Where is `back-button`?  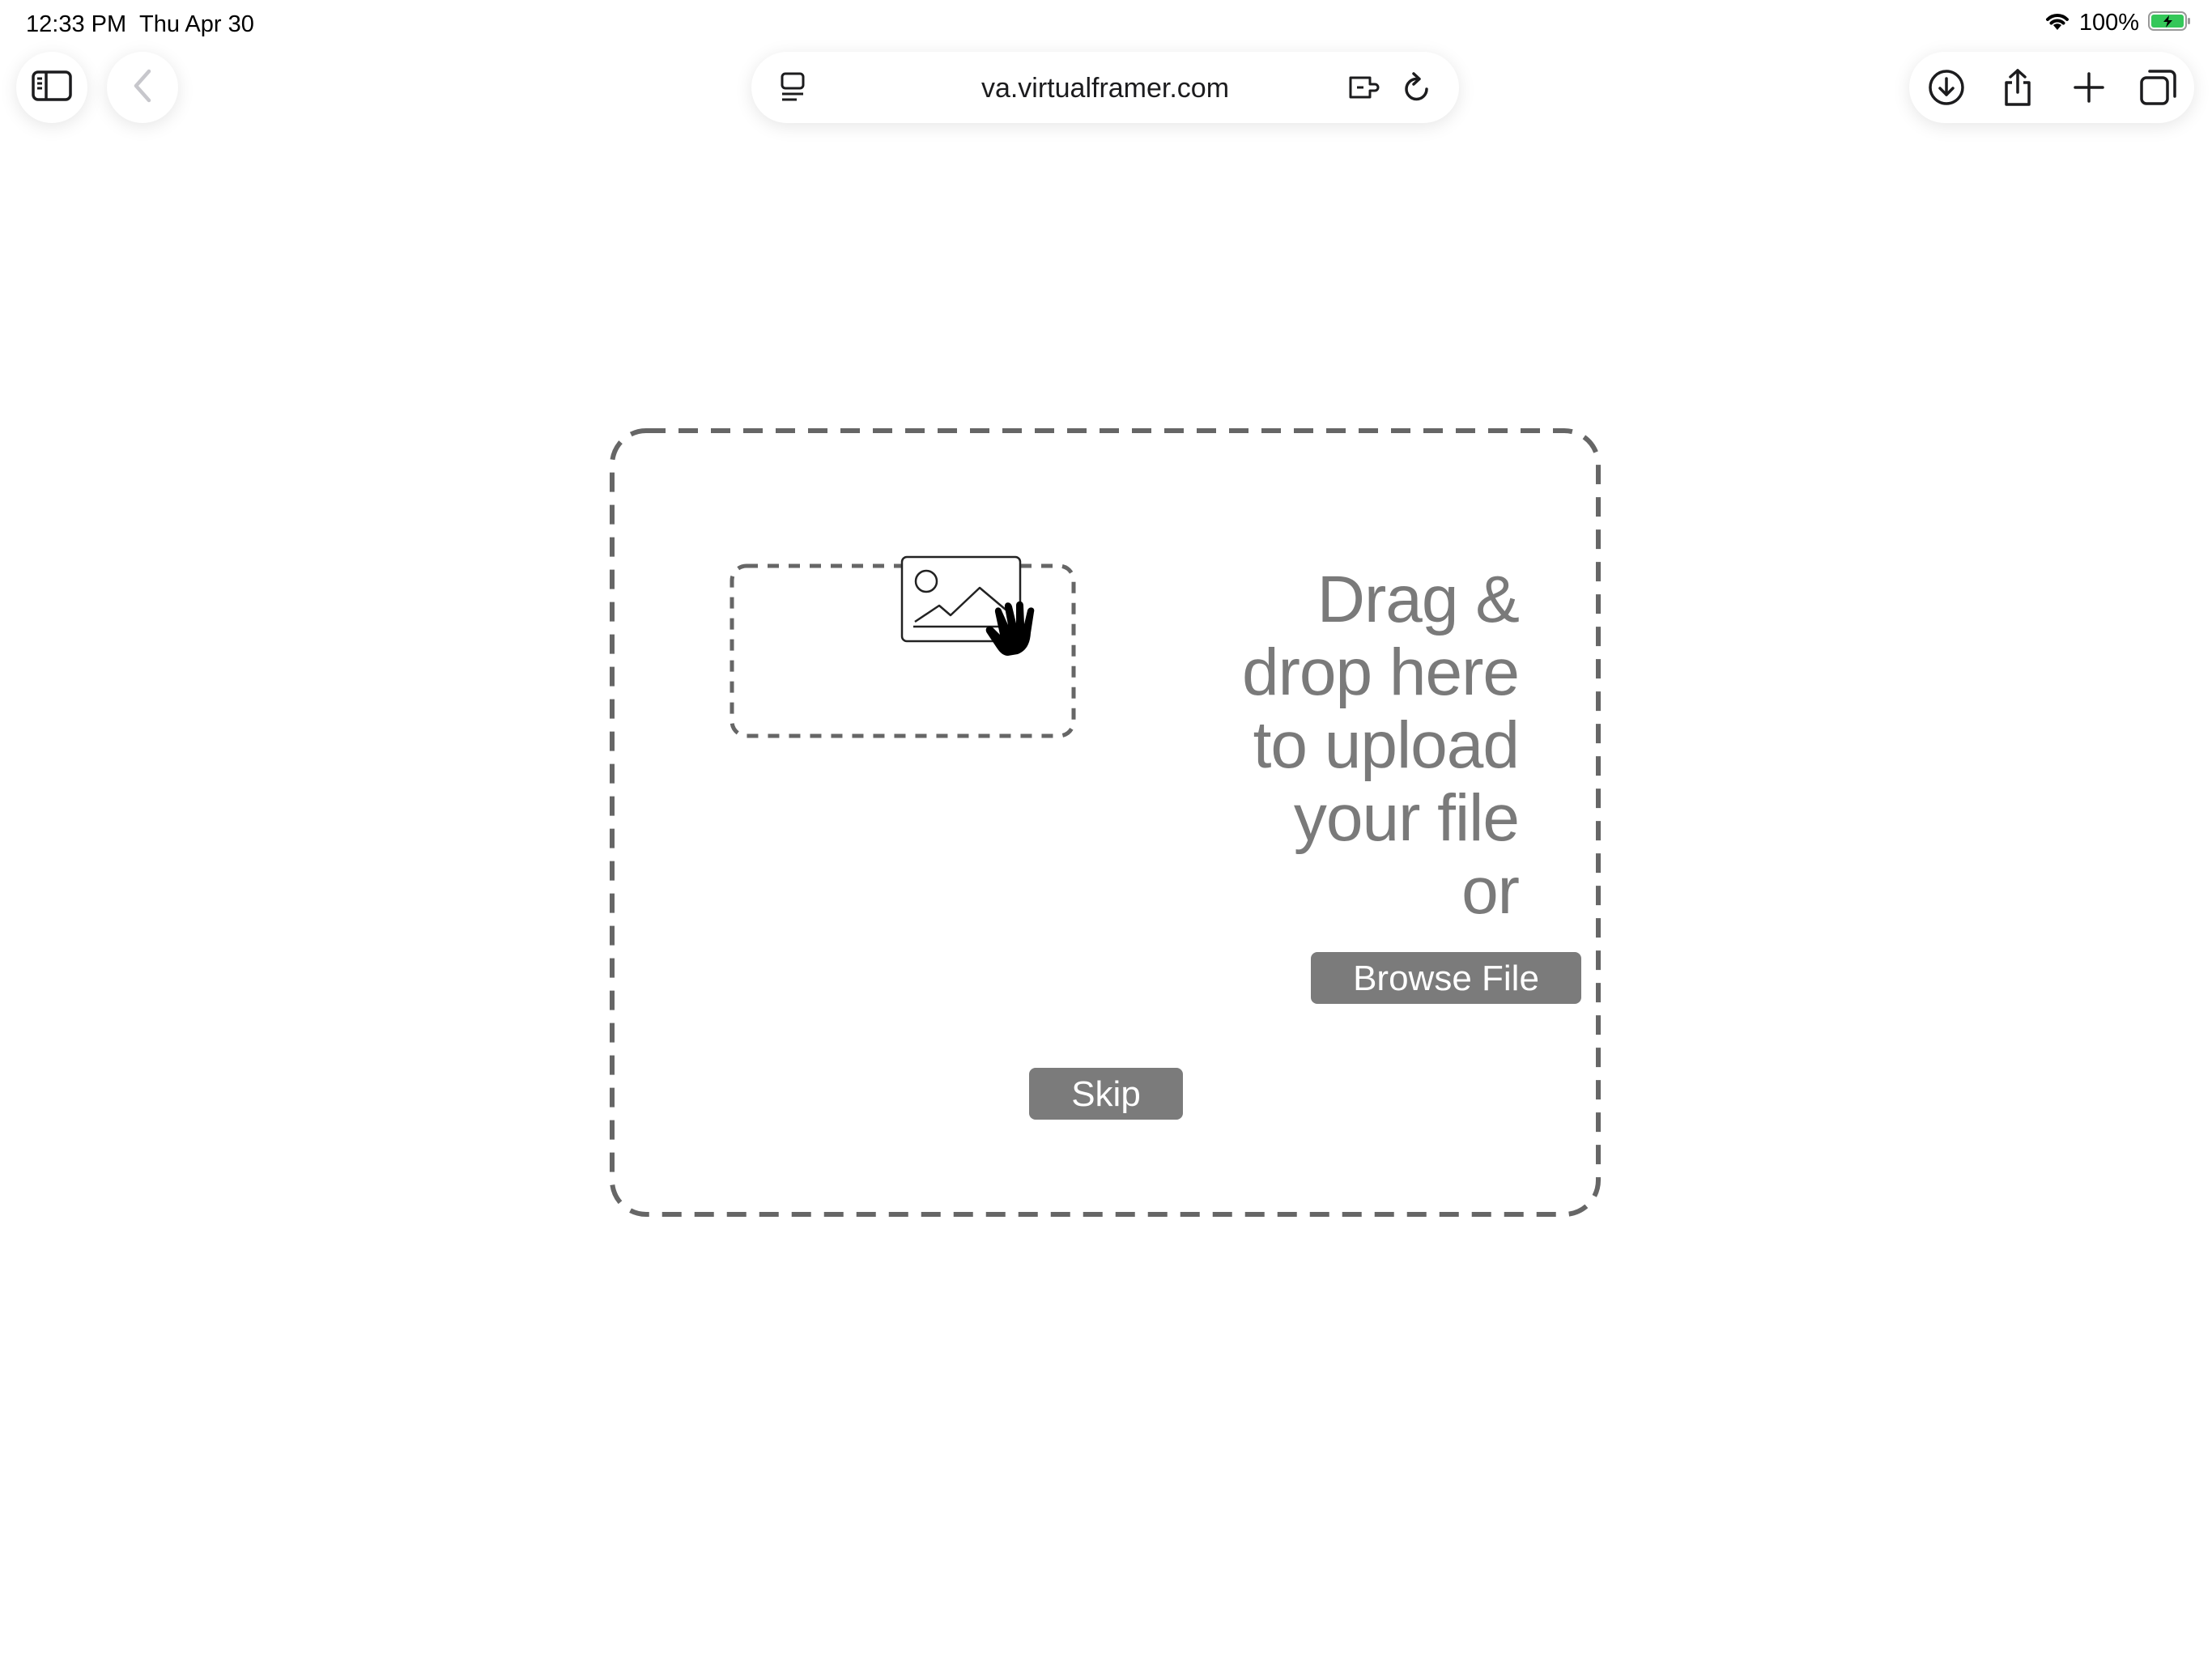
back-button is located at coordinates (142, 87).